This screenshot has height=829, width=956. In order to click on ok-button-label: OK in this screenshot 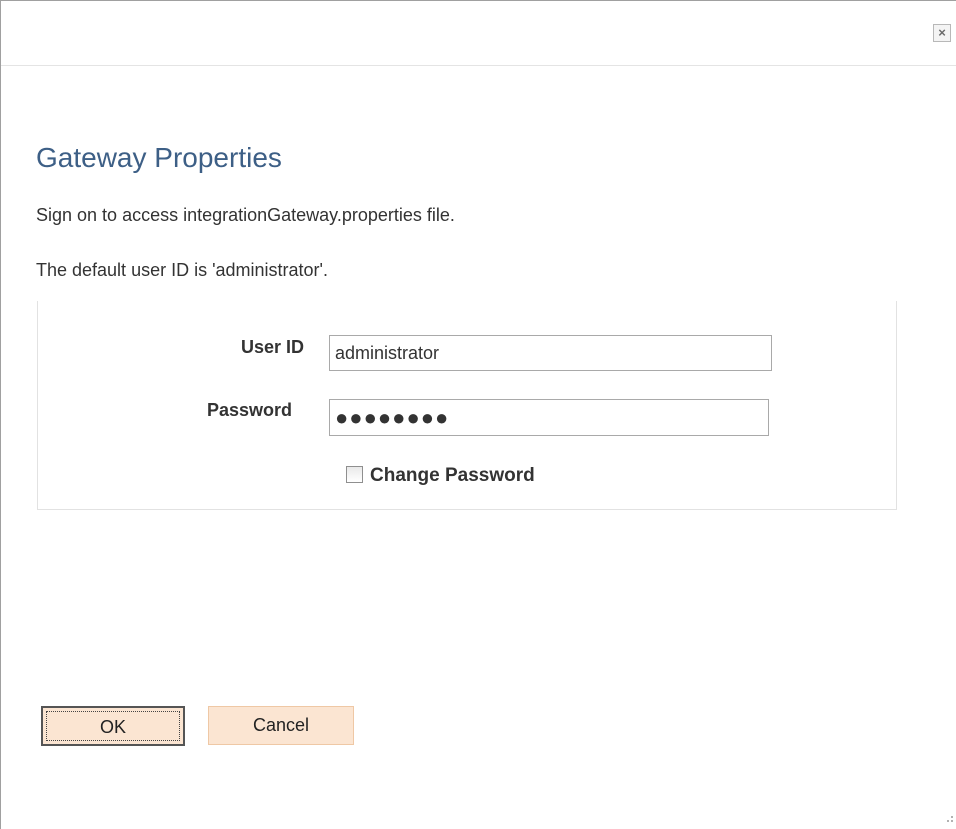, I will do `click(113, 726)`.